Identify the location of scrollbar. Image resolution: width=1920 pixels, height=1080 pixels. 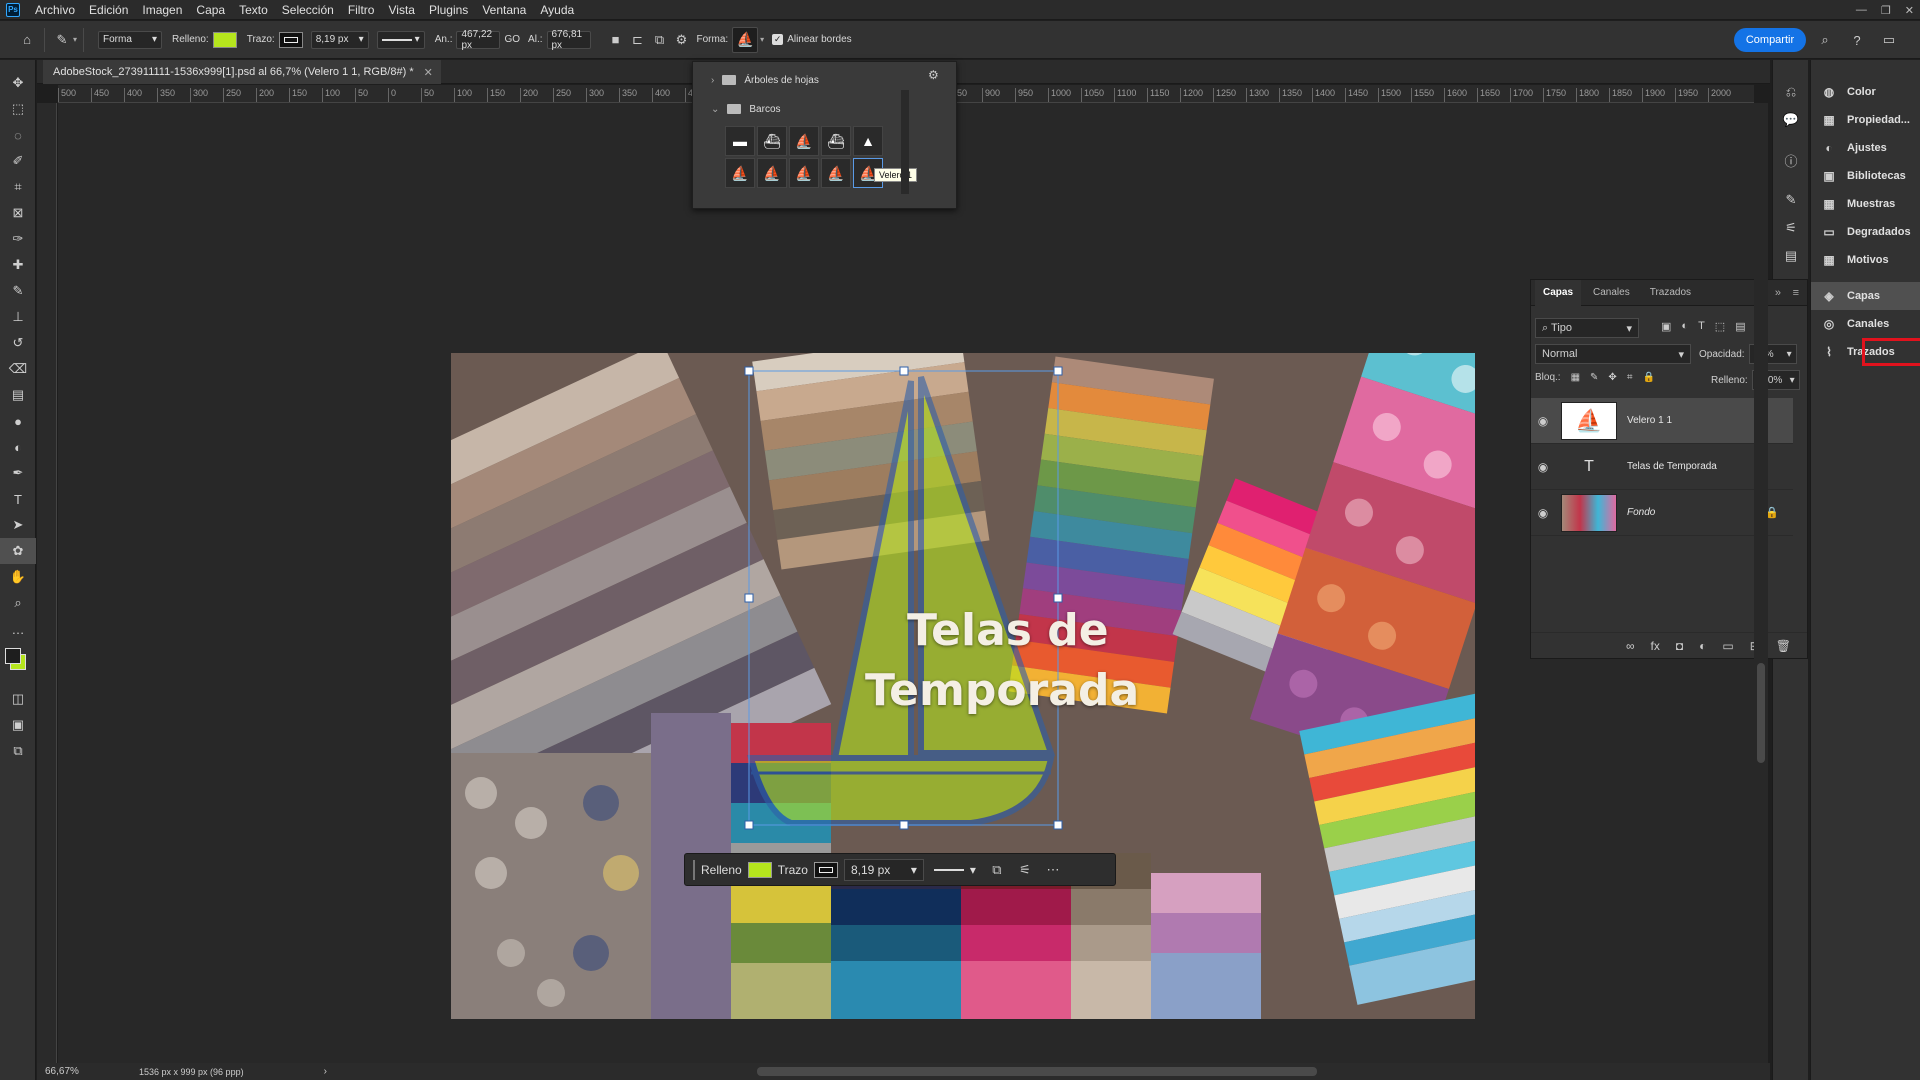
(905, 142).